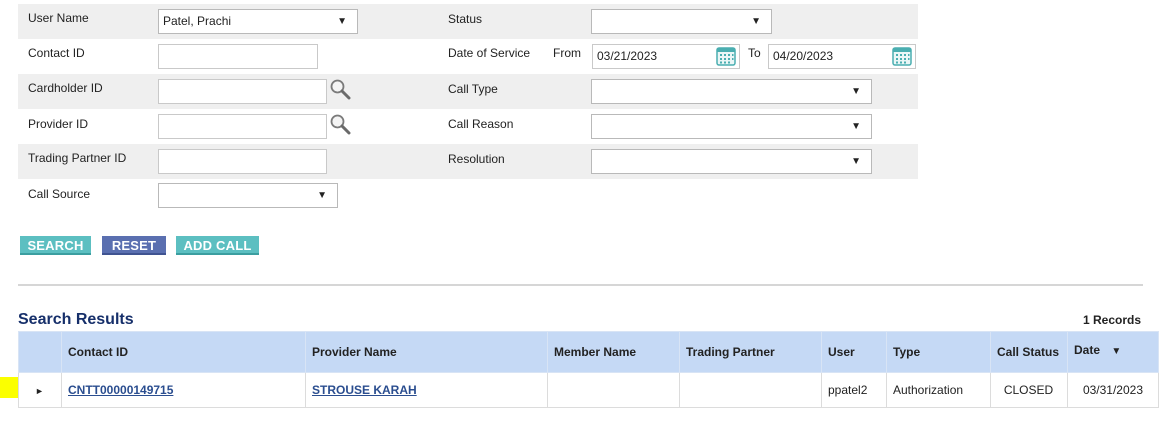 This screenshot has height=425, width=1159. Describe the element at coordinates (627, 56) in the screenshot. I see `from-date-value: 03/21/2023` at that location.